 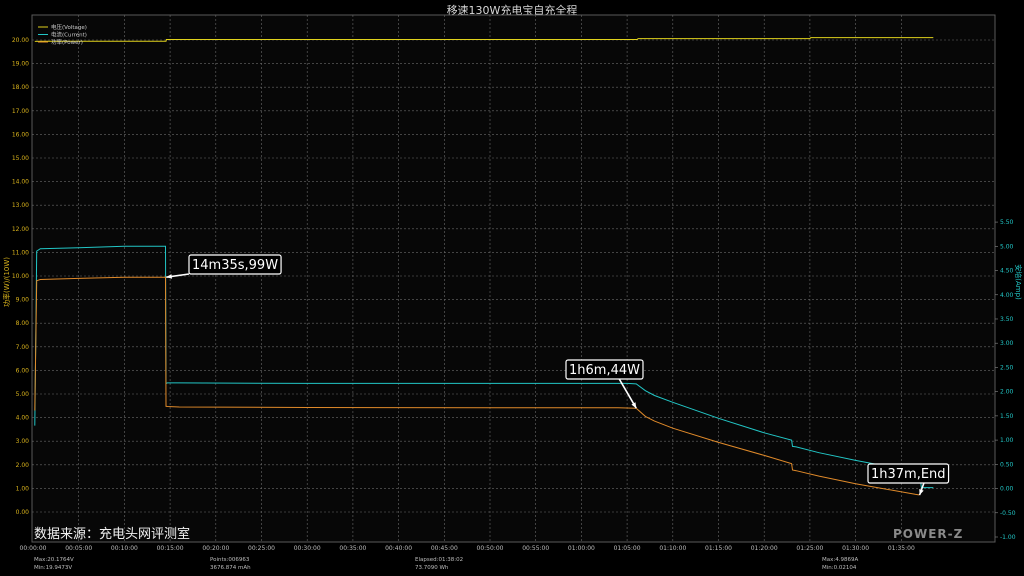 What do you see at coordinates (1007, 367) in the screenshot?
I see `y-right-tick-label: 2.50` at bounding box center [1007, 367].